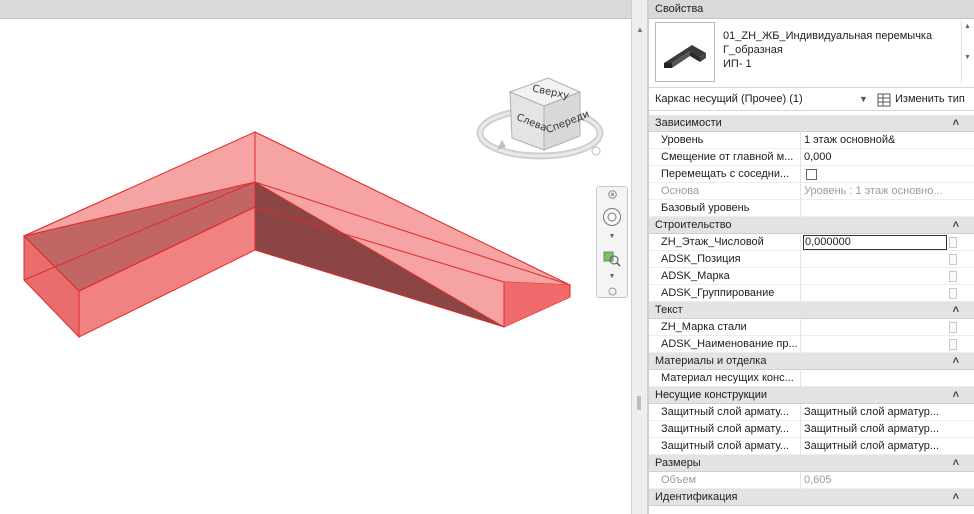 The width and height of the screenshot is (974, 514). Describe the element at coordinates (596, 151) in the screenshot. I see `viewcube-home-icon` at that location.